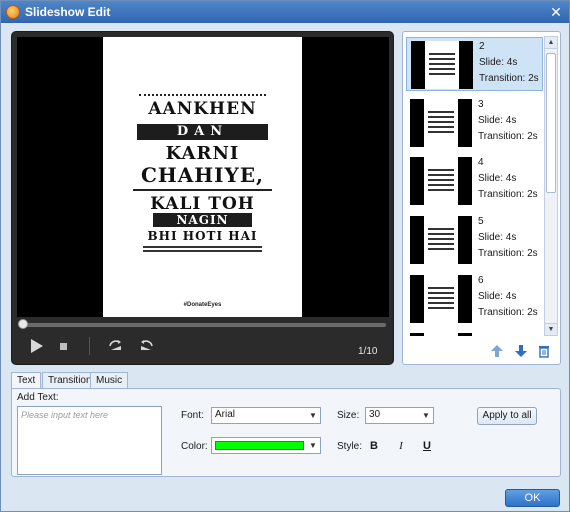 The image size is (570, 512). What do you see at coordinates (202, 204) in the screenshot?
I see `poster-line-5: KALI TOH` at bounding box center [202, 204].